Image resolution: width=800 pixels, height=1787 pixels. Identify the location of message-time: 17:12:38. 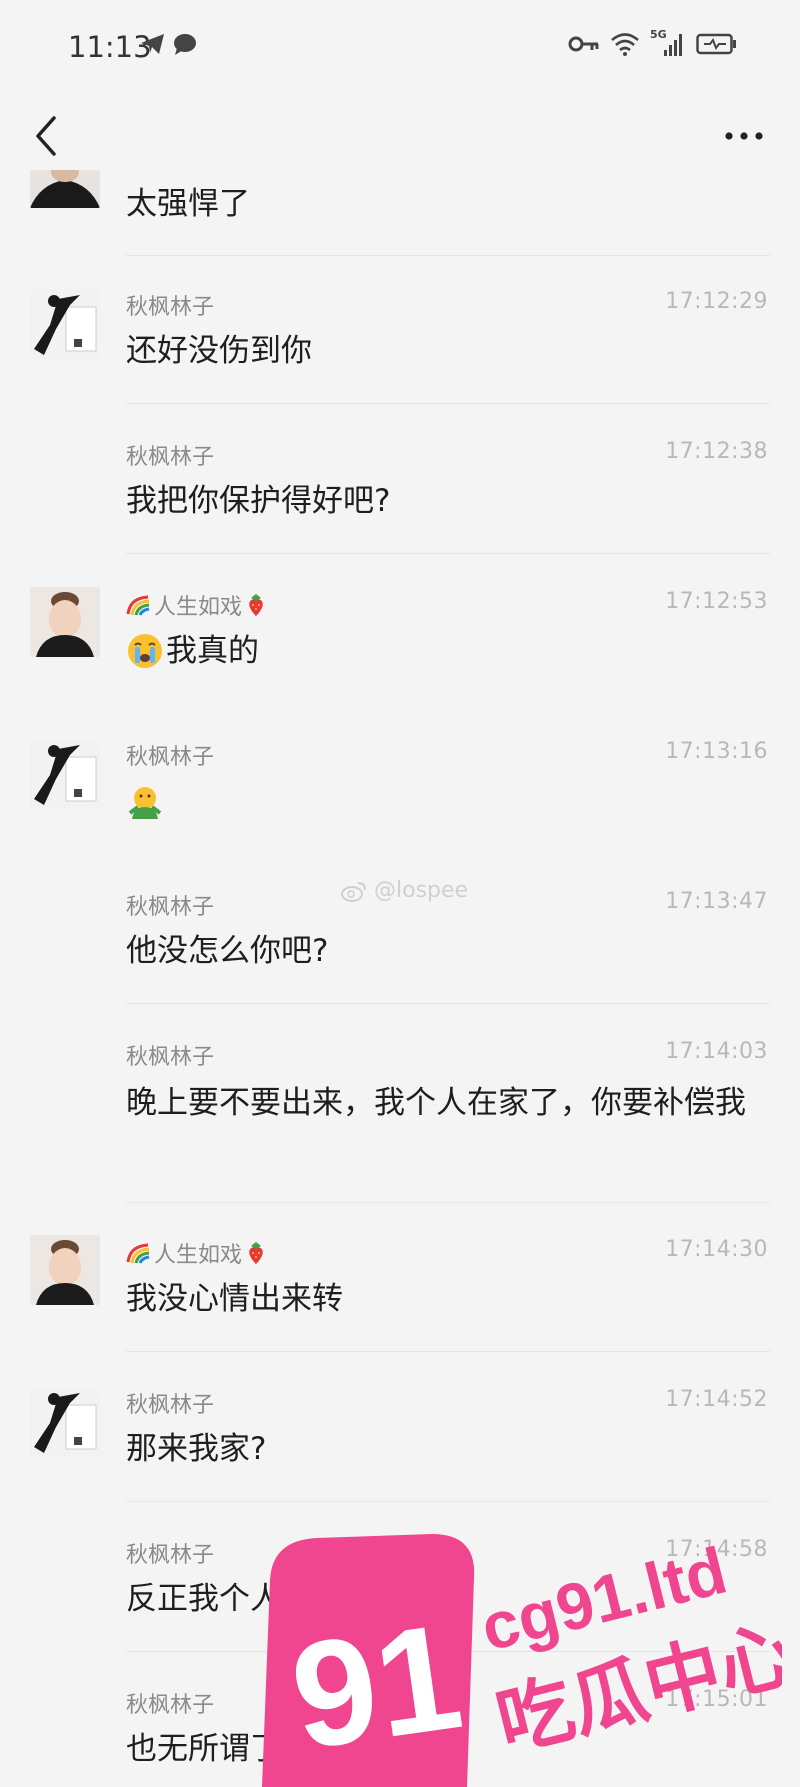
(716, 451).